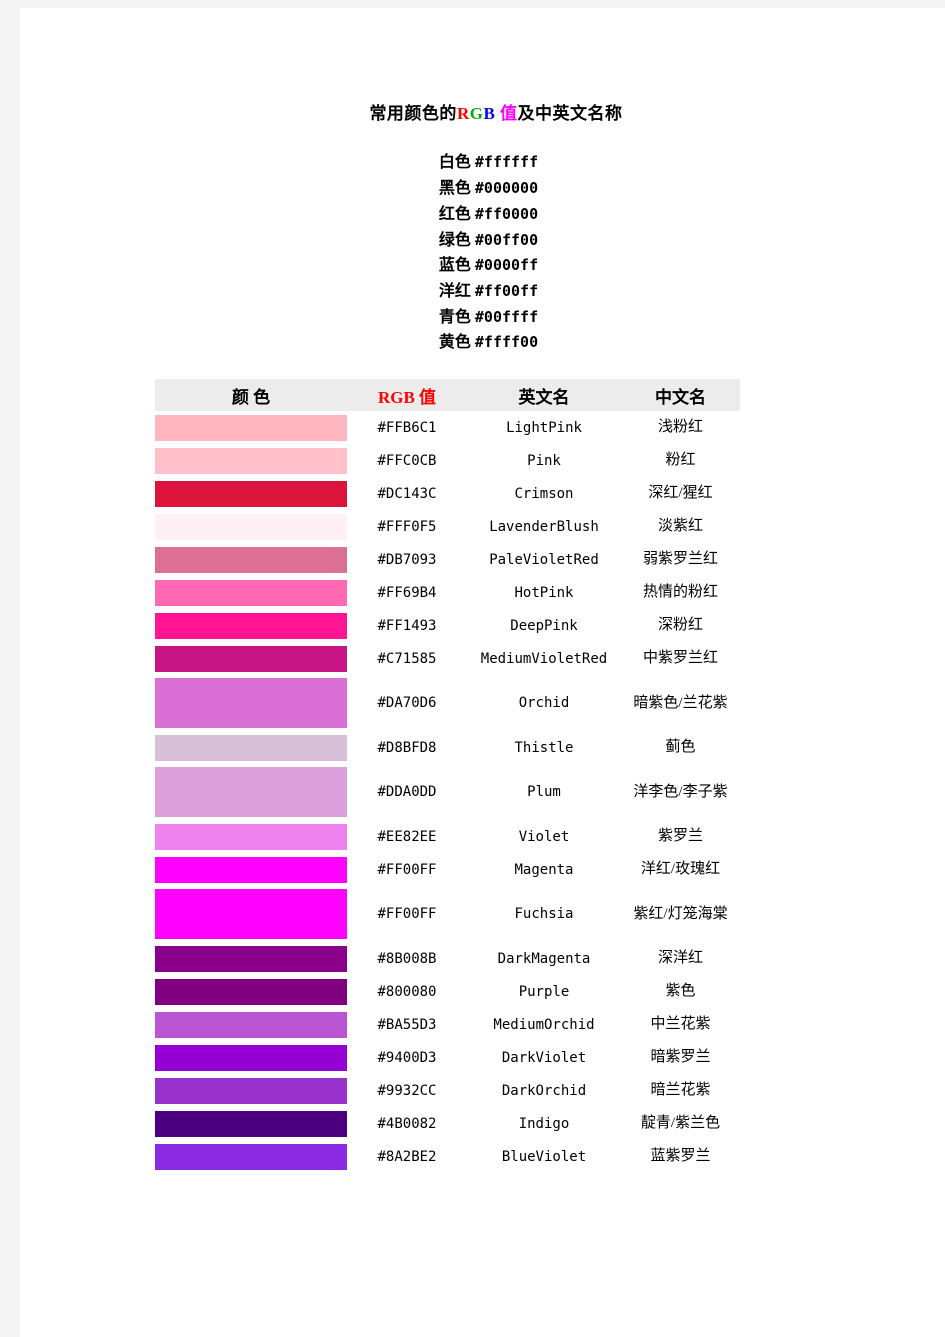 This screenshot has width=945, height=1337. What do you see at coordinates (544, 1090) in the screenshot?
I see `color-english-name: DarkOrchid` at bounding box center [544, 1090].